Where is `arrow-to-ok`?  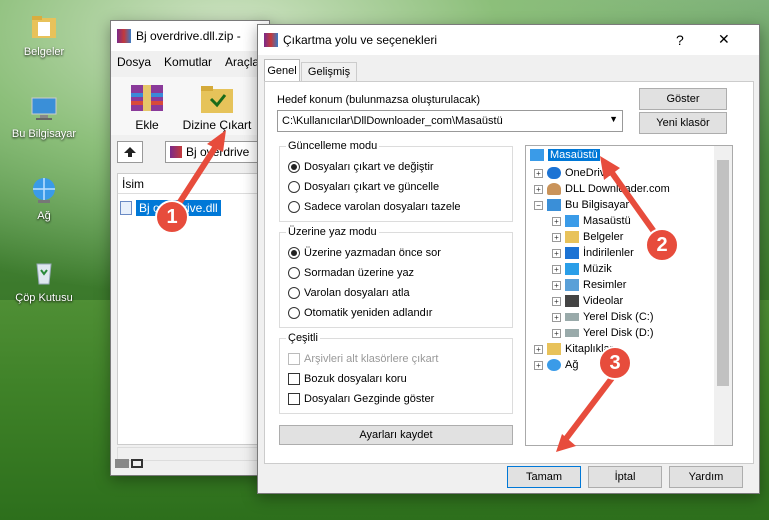
arrow-to-ok is located at coordinates (588, 409).